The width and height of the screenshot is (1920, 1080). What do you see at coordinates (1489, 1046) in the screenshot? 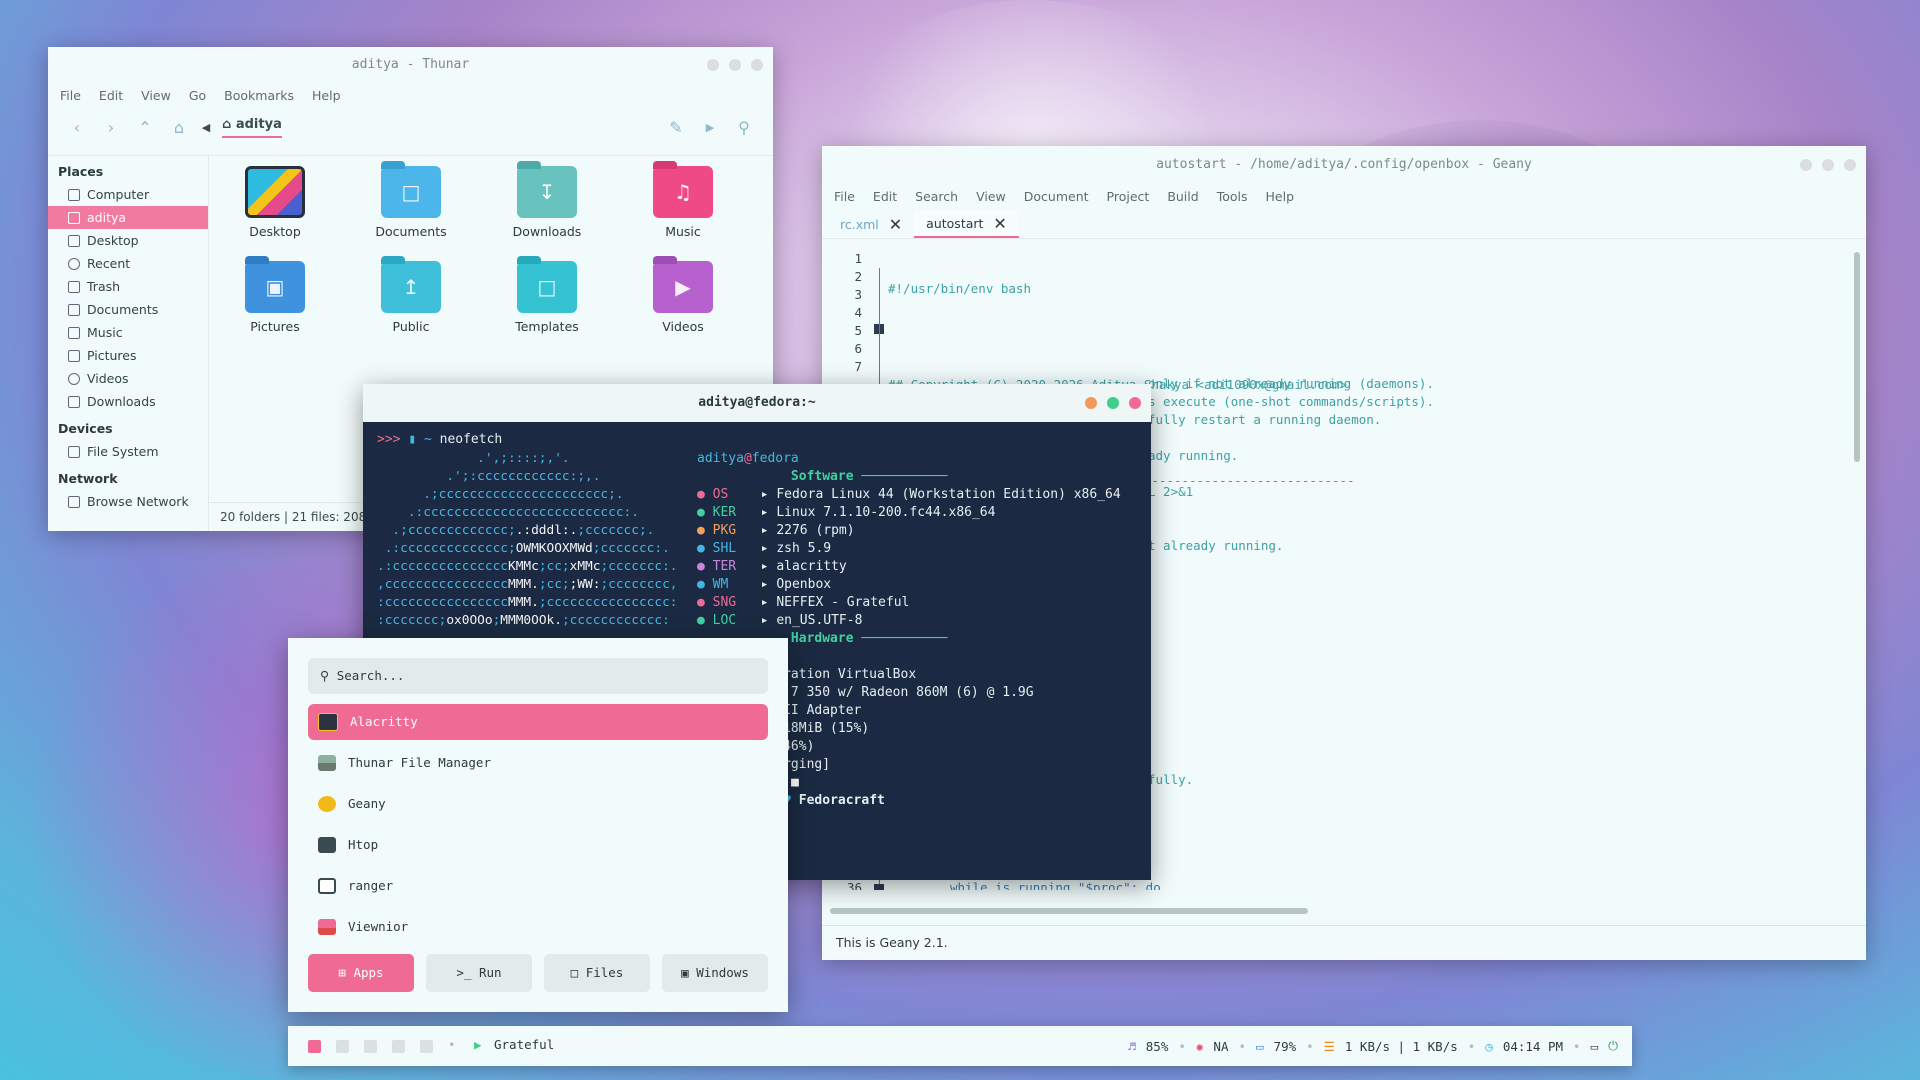
I see `clock-icon: ◷` at bounding box center [1489, 1046].